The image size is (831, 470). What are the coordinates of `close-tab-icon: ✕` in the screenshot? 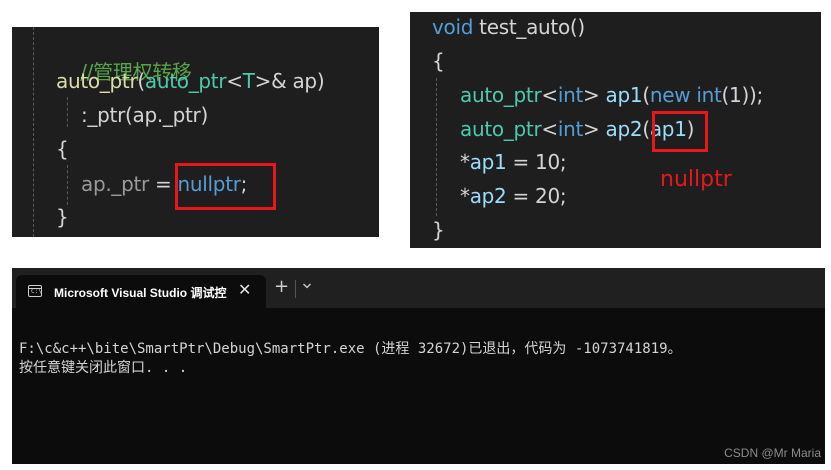 It's located at (244, 289).